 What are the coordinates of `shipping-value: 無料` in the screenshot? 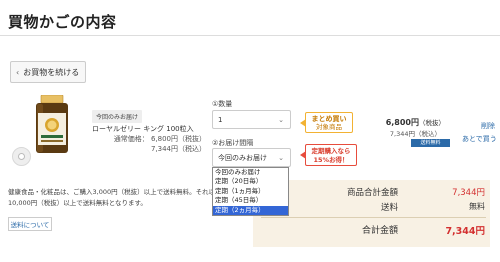 It's located at (477, 206).